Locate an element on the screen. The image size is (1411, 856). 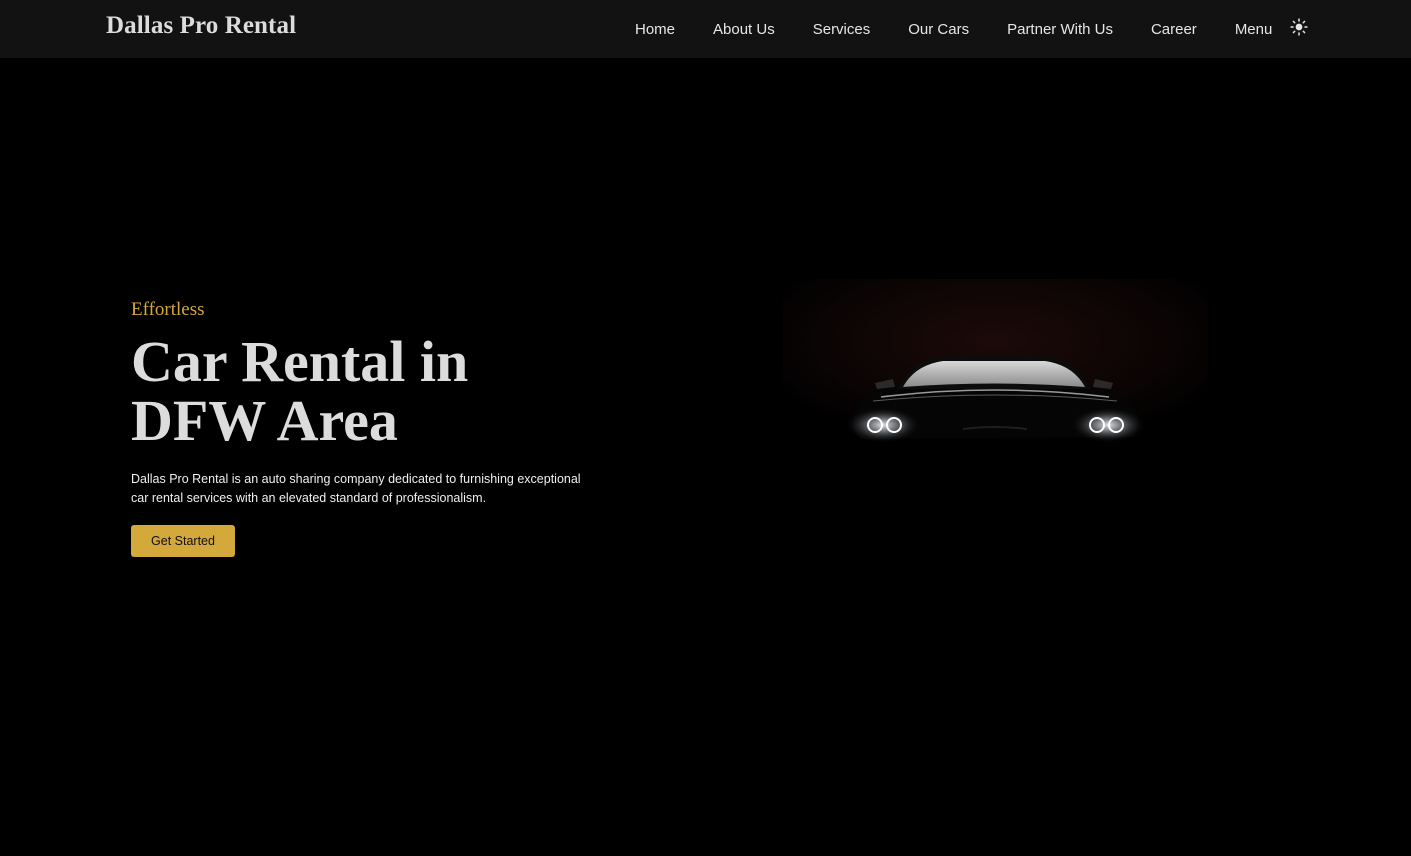
hero-headline-line2: DFW Area is located at coordinates (264, 420).